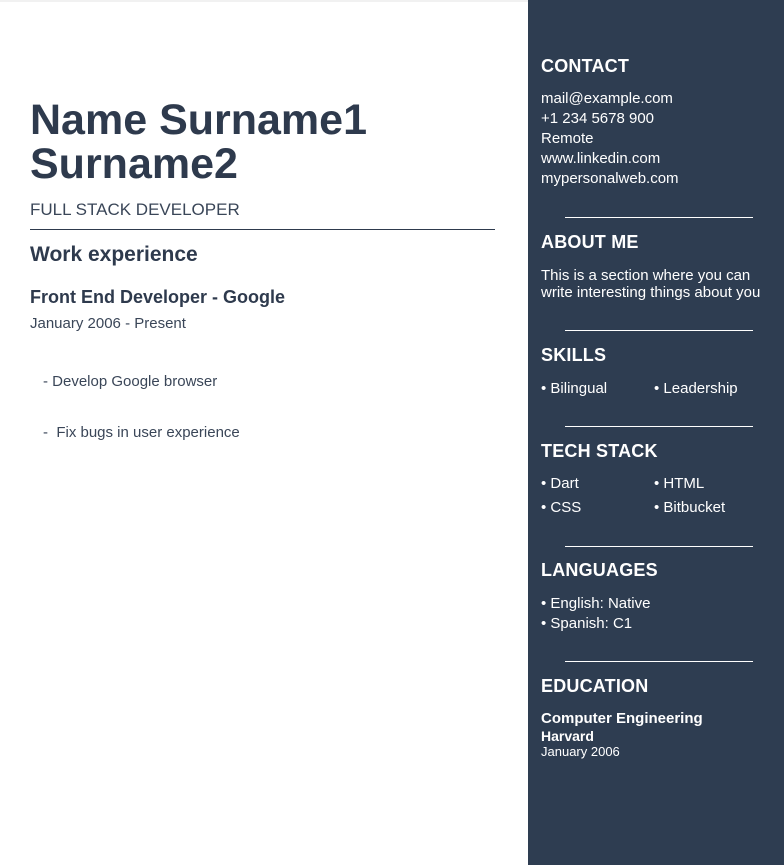 Image resolution: width=784 pixels, height=865 pixels. I want to click on work-experience-title: Work experience, so click(114, 254).